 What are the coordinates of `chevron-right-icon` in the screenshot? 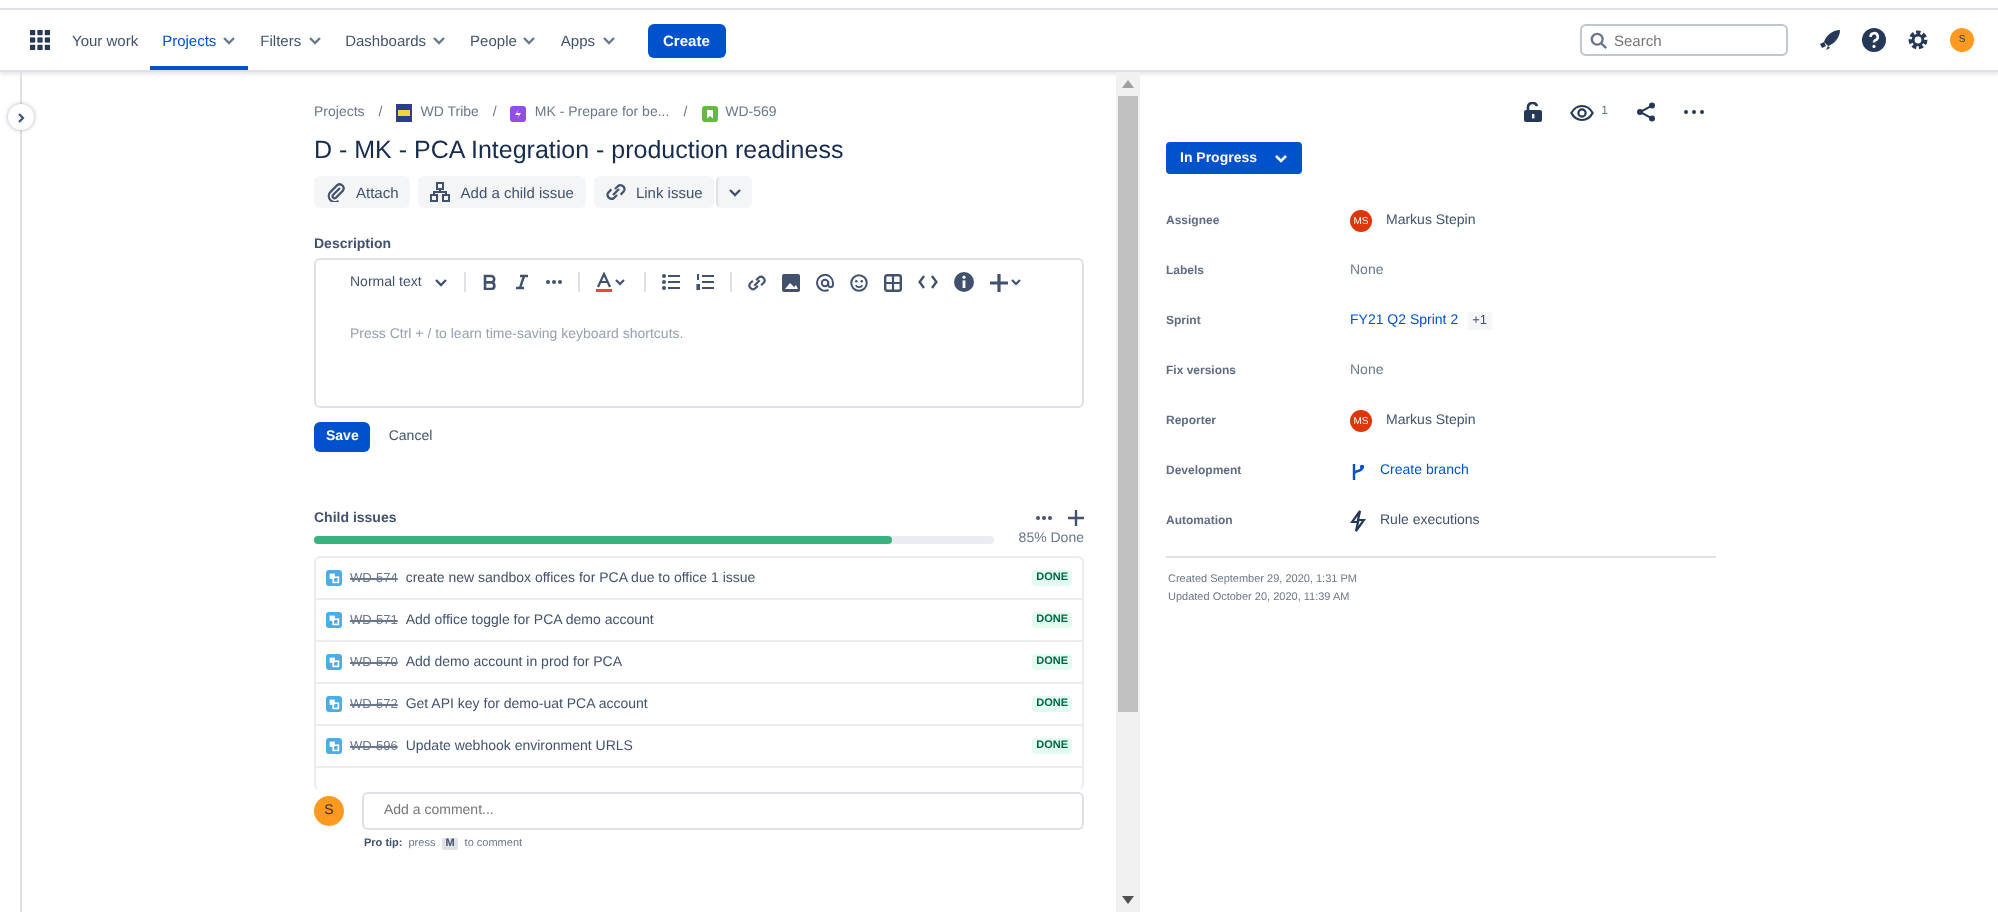 It's located at (21, 117).